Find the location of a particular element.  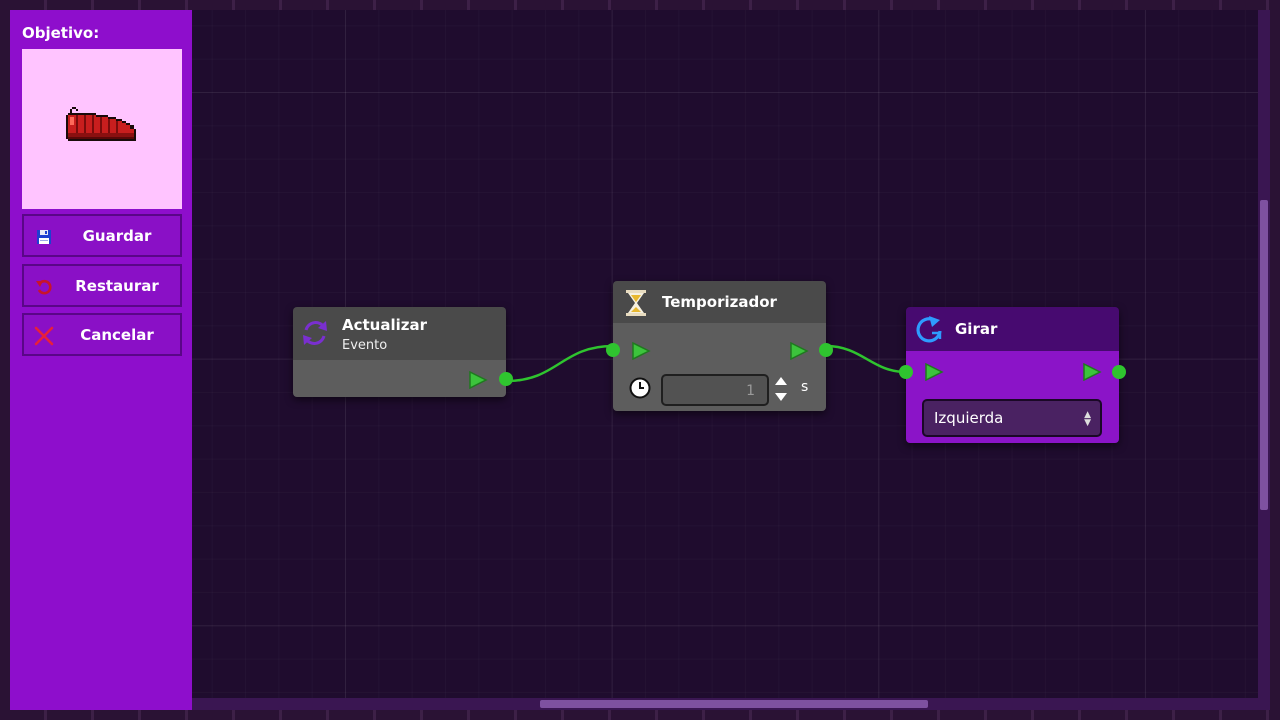

rotate-node-body: Izquierda ▲ ▼ is located at coordinates (1012, 397).